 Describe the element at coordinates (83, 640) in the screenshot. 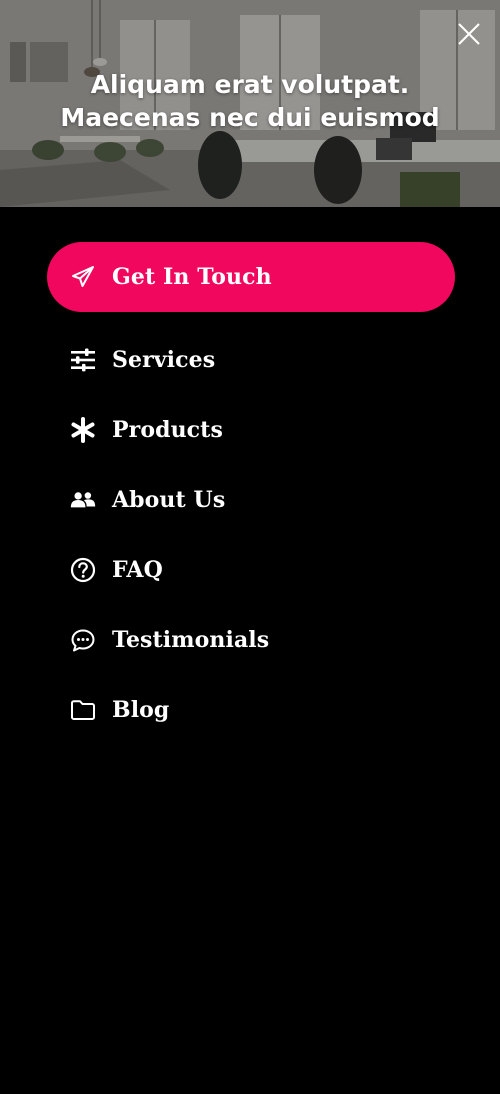

I see `comment-dots-icon` at that location.